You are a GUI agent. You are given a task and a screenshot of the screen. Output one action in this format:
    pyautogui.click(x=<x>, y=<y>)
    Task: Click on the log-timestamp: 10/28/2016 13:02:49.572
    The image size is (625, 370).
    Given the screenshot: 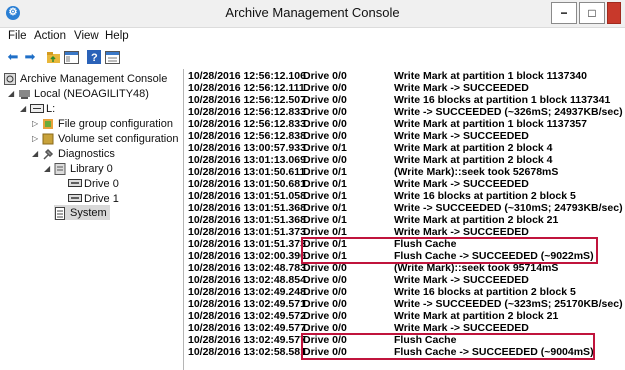 What is the action you would take?
    pyautogui.click(x=247, y=316)
    